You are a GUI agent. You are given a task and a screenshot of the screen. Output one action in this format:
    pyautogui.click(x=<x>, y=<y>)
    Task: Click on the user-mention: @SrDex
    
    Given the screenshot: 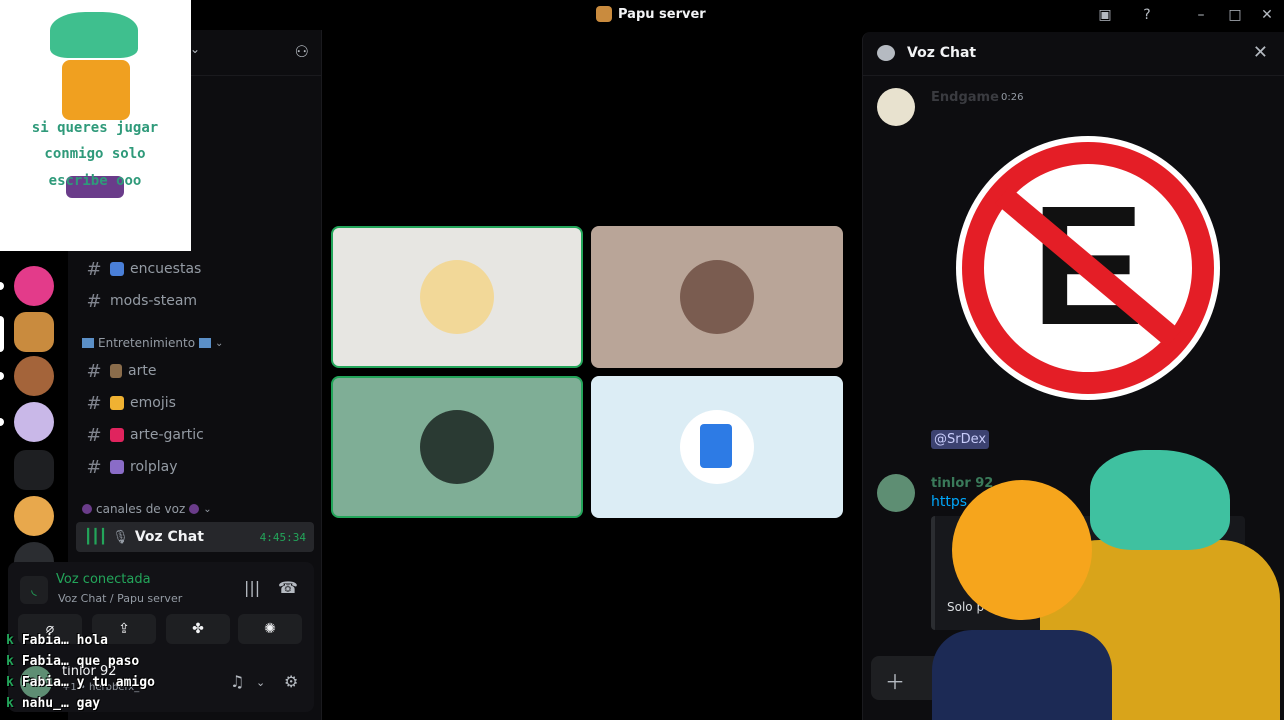 What is the action you would take?
    pyautogui.click(x=960, y=439)
    